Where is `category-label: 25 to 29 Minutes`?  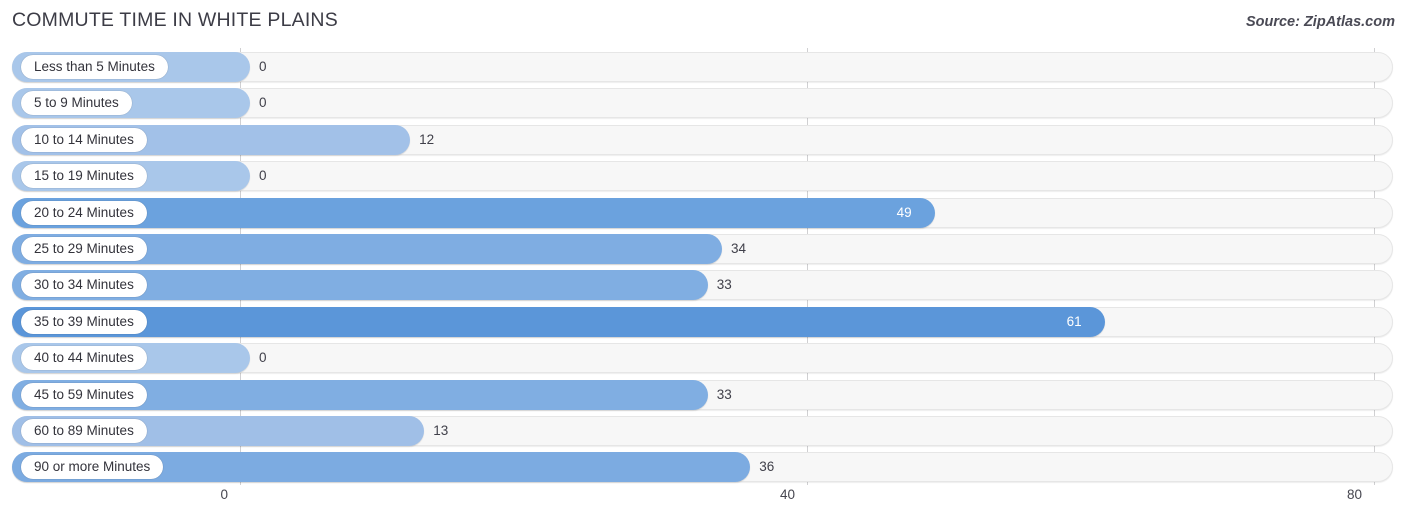
category-label: 25 to 29 Minutes is located at coordinates (84, 249).